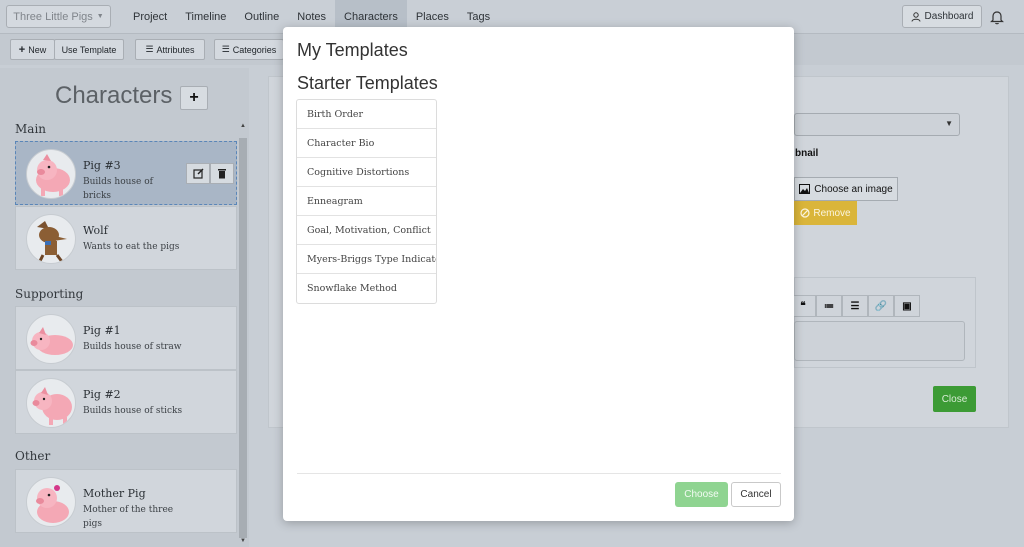 Image resolution: width=1024 pixels, height=547 pixels. Describe the element at coordinates (243, 338) in the screenshot. I see `scroll-thumb` at that location.